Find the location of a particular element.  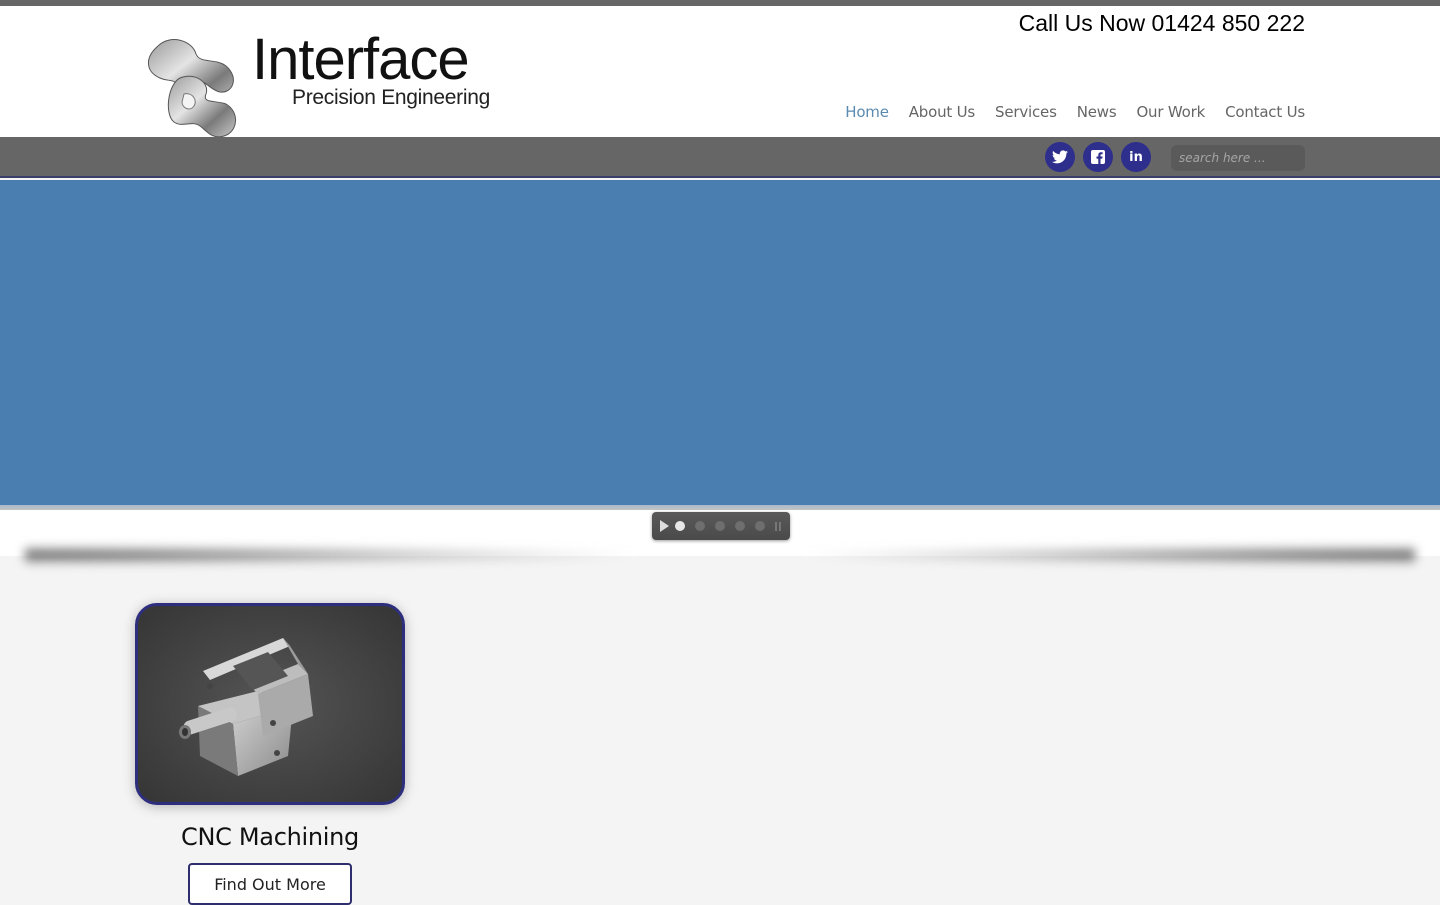

linkedin-button: in is located at coordinates (1136, 157).